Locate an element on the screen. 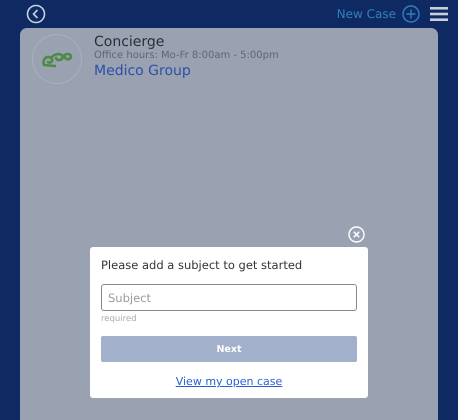  subject-field: Subject is located at coordinates (229, 297).